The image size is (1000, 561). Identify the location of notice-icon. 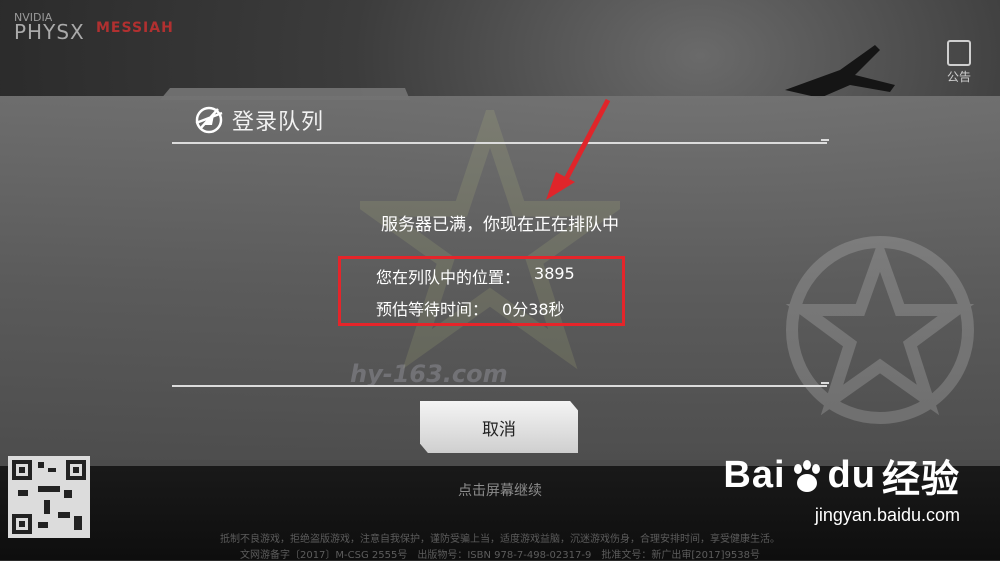
(959, 53).